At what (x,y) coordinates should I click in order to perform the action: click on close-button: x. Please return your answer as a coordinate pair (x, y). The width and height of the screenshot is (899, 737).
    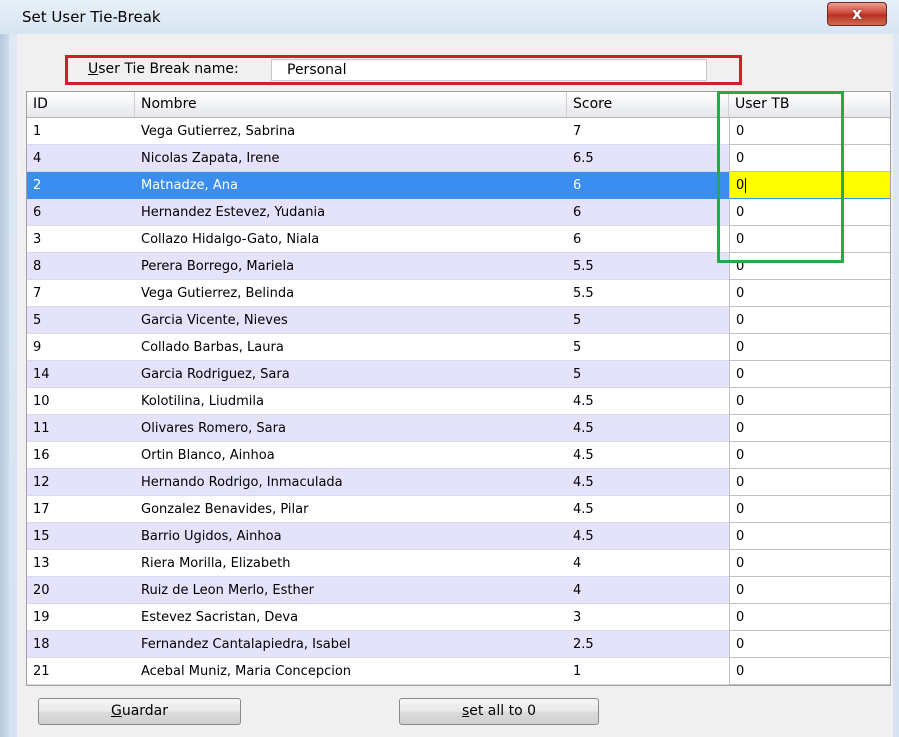
    Looking at the image, I should click on (857, 14).